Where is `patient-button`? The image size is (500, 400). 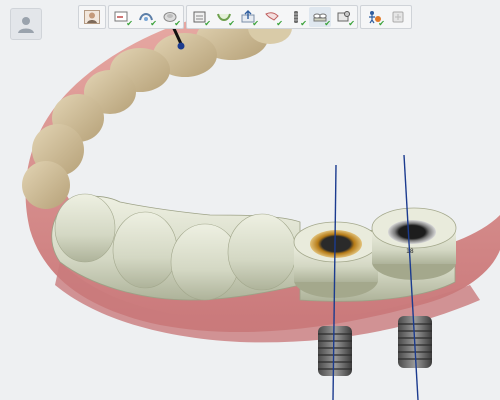 patient-button is located at coordinates (92, 17).